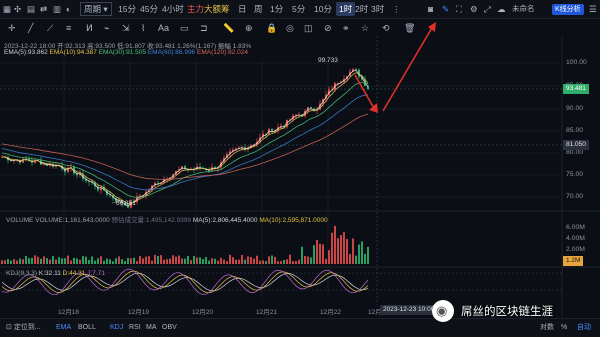  Describe the element at coordinates (442, 310) in the screenshot. I see `chat-bubble-icon: ◉` at that location.